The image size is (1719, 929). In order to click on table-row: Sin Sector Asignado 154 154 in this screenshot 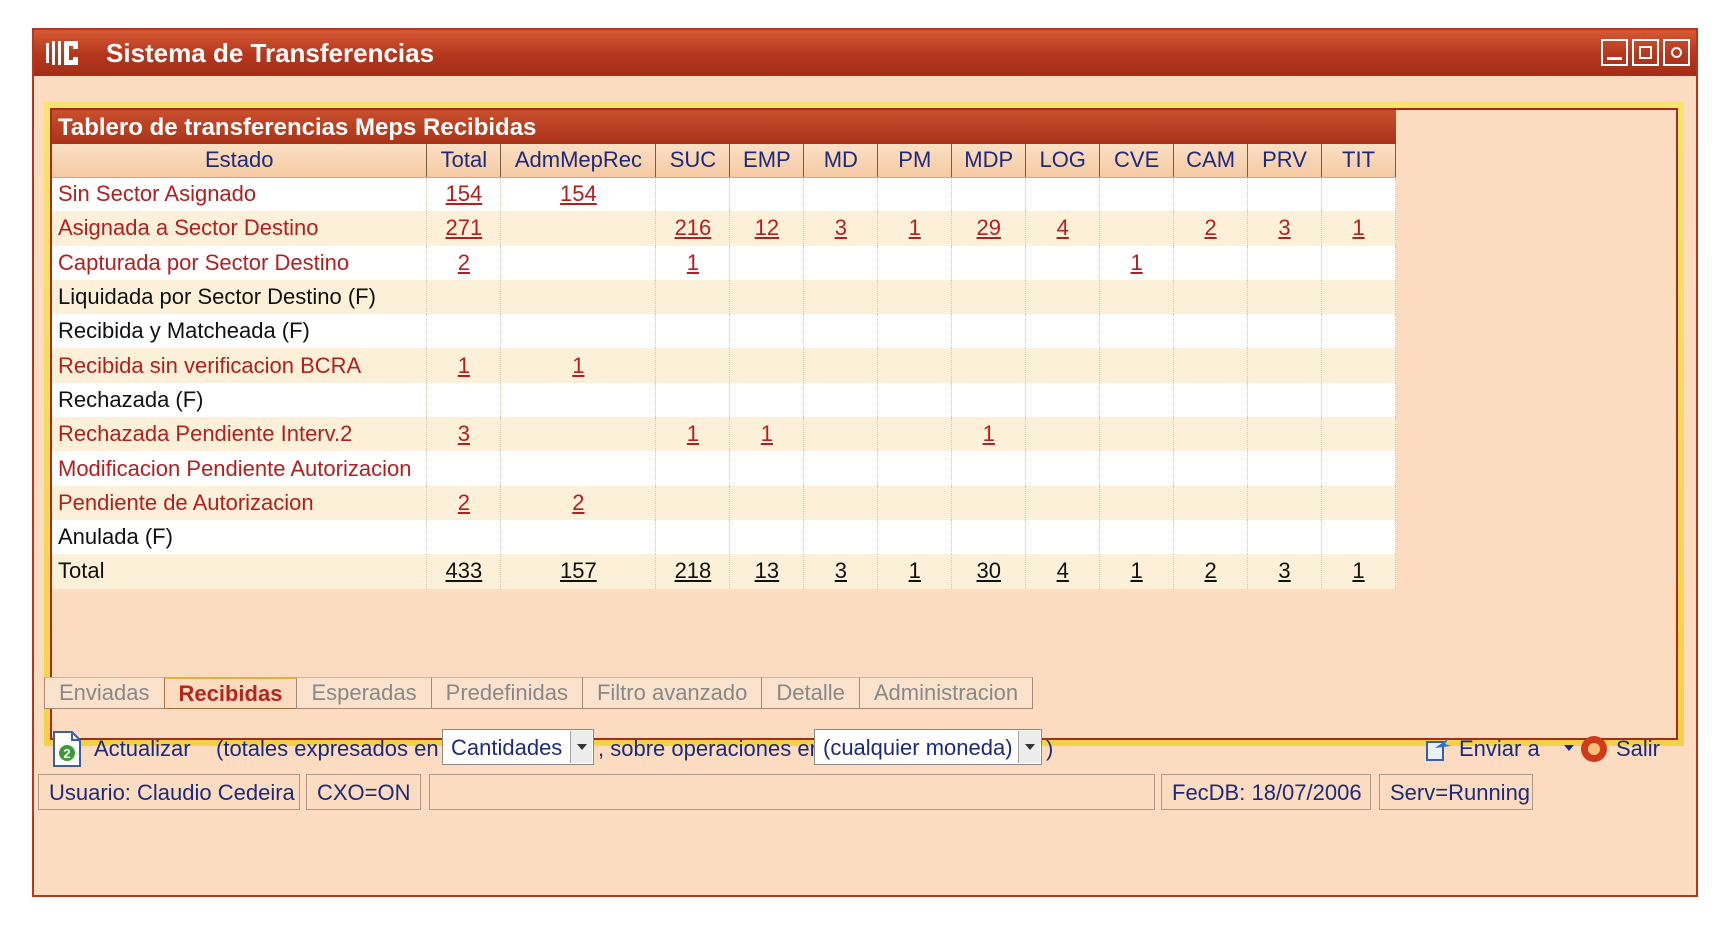, I will do `click(724, 194)`.